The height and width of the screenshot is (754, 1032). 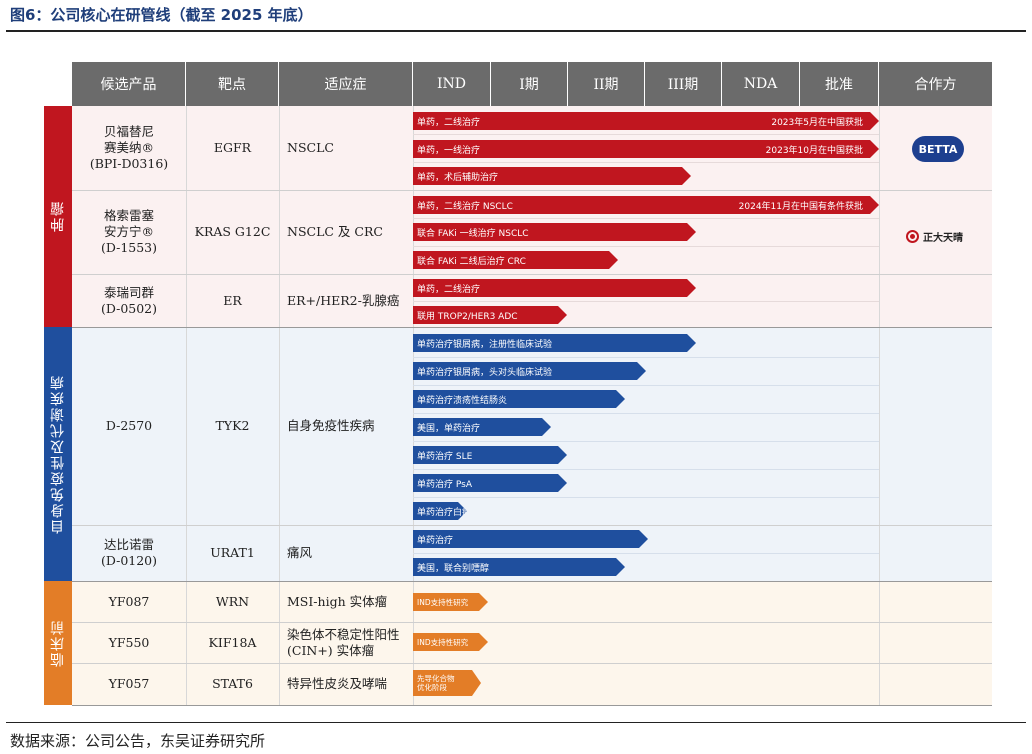 What do you see at coordinates (232, 552) in the screenshot?
I see `drug-target: URAT1` at bounding box center [232, 552].